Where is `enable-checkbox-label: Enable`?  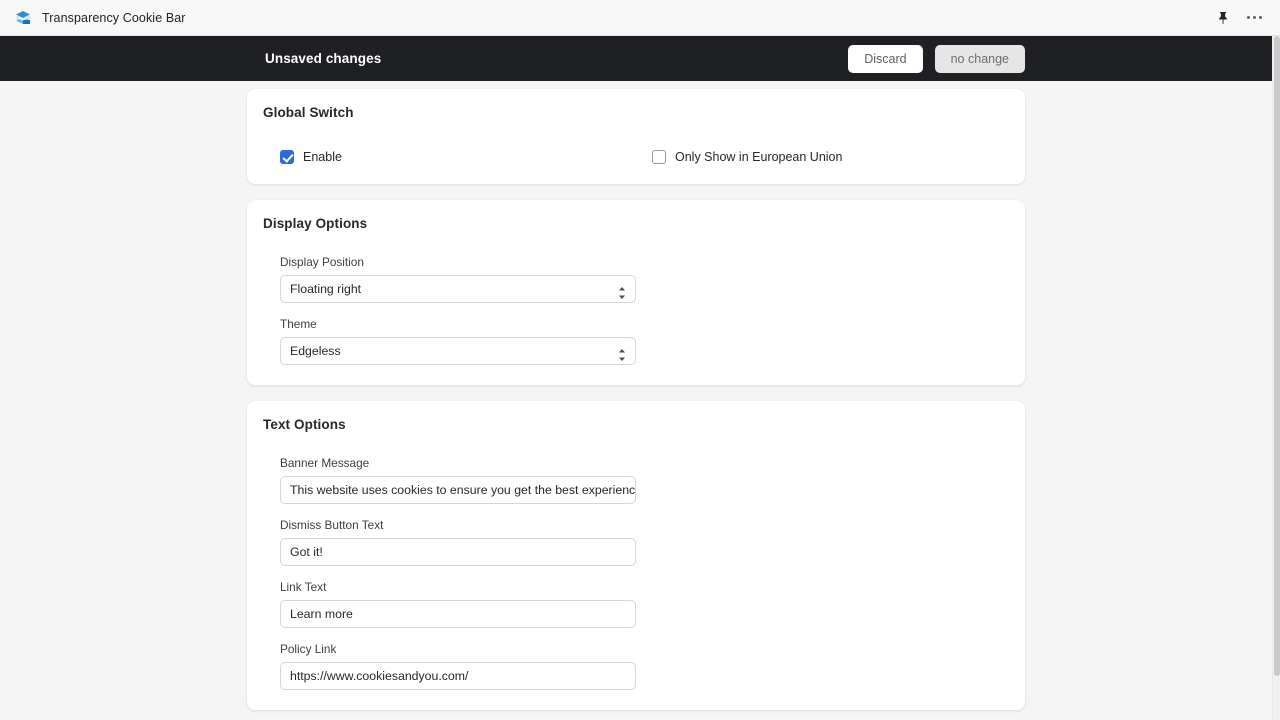 enable-checkbox-label: Enable is located at coordinates (322, 157).